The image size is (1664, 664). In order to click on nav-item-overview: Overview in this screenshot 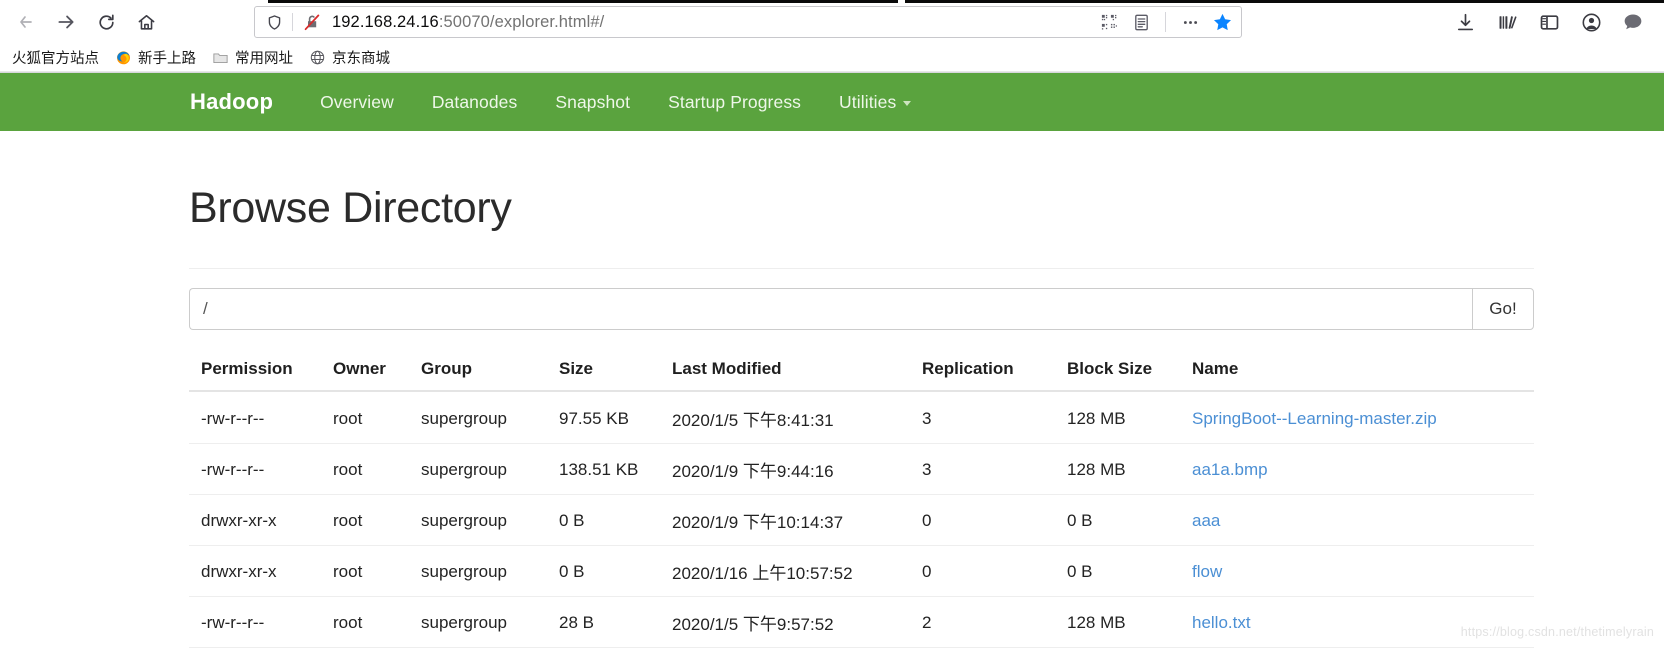, I will do `click(357, 102)`.